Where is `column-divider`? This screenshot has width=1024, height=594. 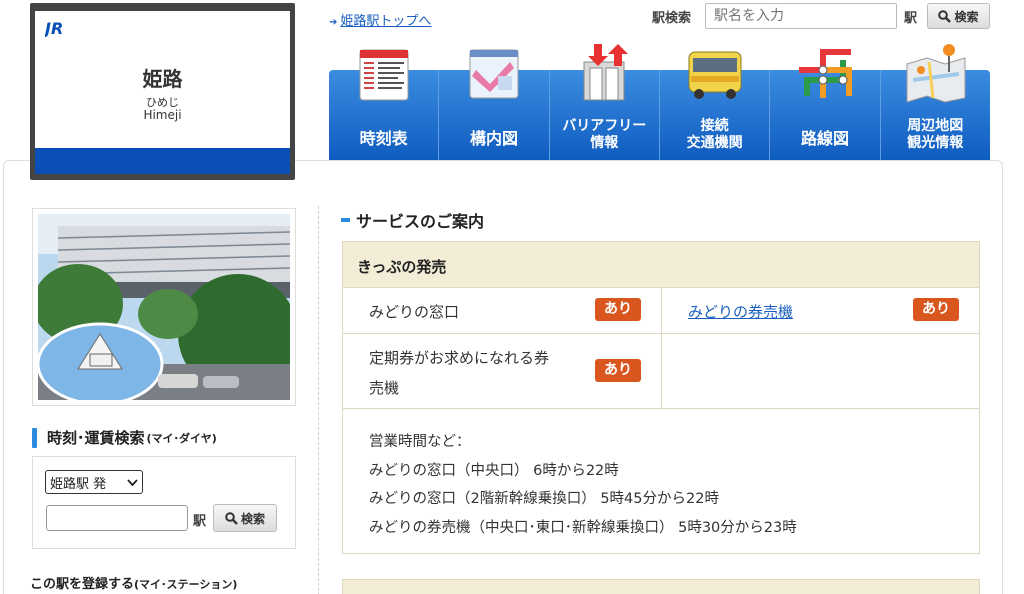 column-divider is located at coordinates (318, 400).